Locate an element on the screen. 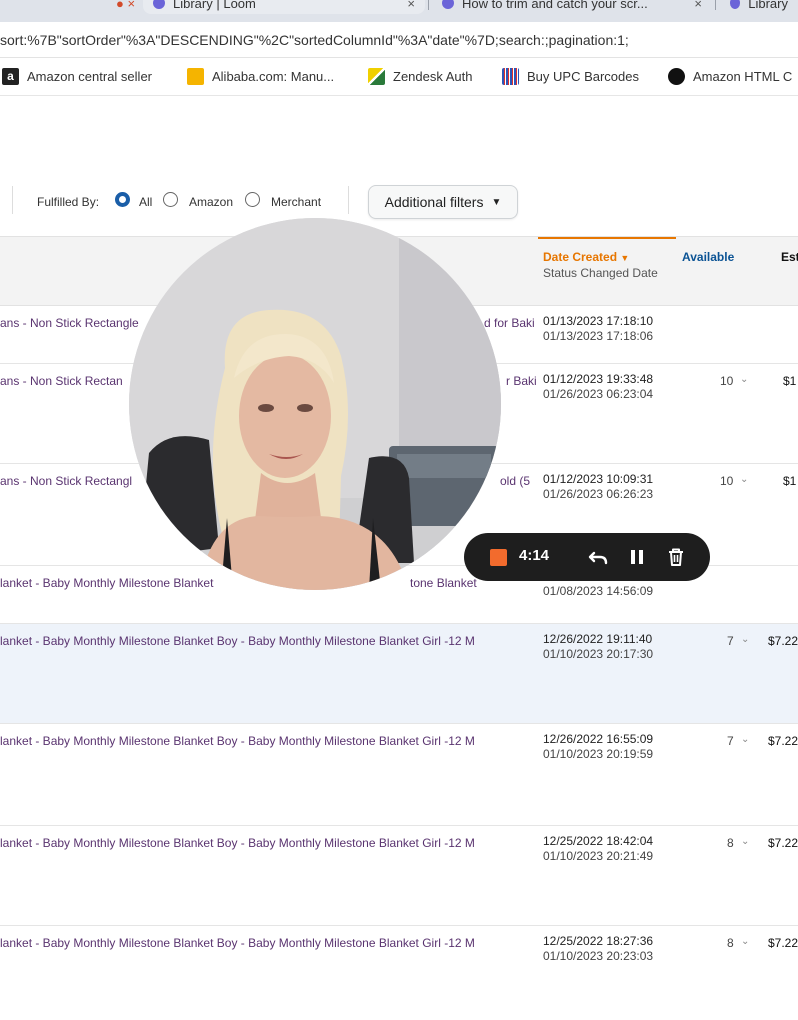 This screenshot has width=798, height=1020. status-changed-date: 01/13/2023 17:18:06 is located at coordinates (598, 336).